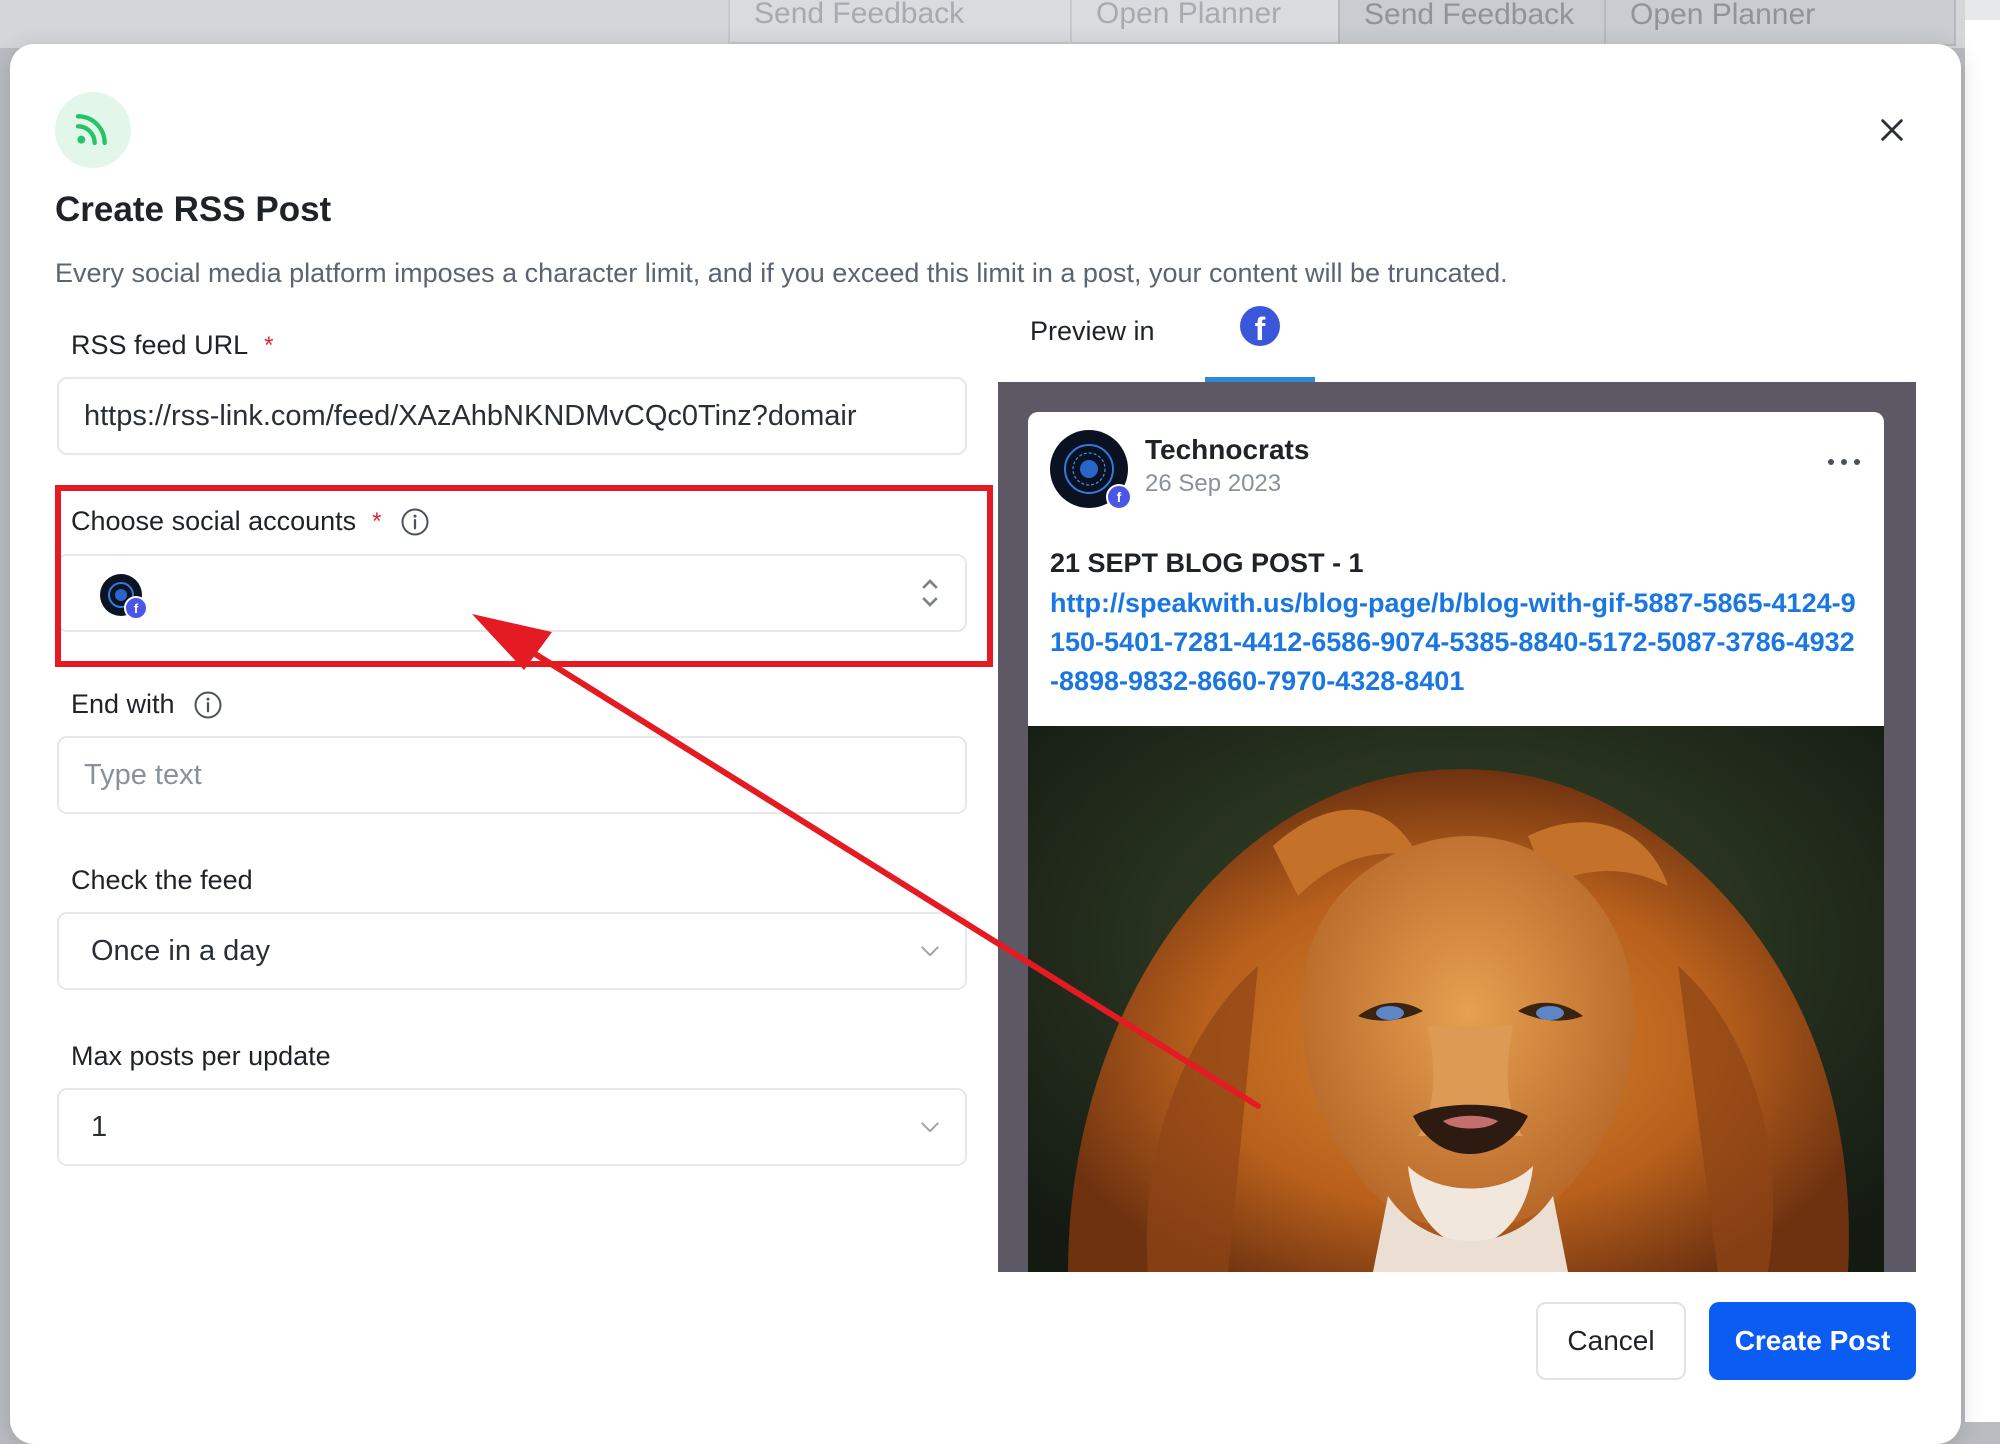  I want to click on check-feed-value: Once in a day, so click(180, 950).